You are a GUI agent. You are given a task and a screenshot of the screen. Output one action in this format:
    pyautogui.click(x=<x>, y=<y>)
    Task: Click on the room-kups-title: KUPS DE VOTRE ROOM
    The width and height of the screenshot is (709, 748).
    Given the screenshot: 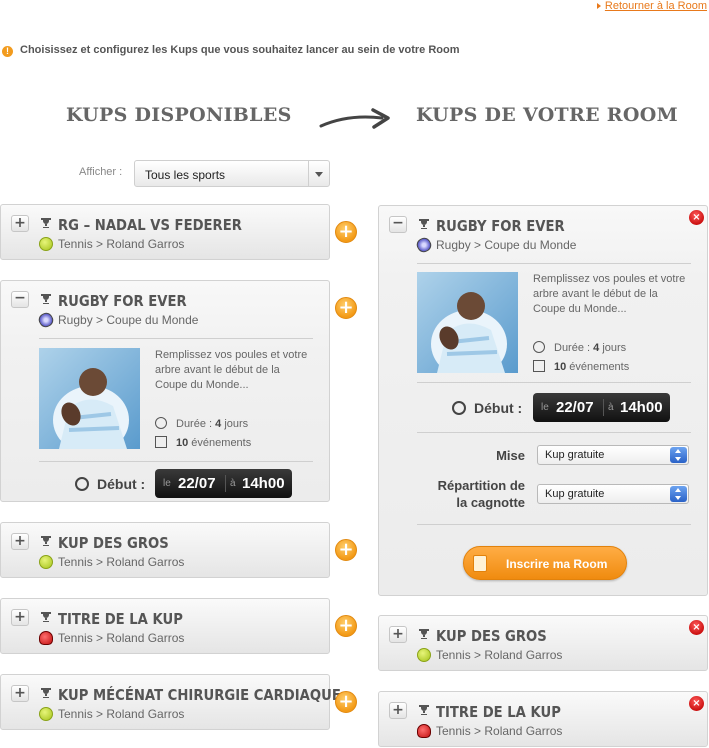 What is the action you would take?
    pyautogui.click(x=547, y=115)
    